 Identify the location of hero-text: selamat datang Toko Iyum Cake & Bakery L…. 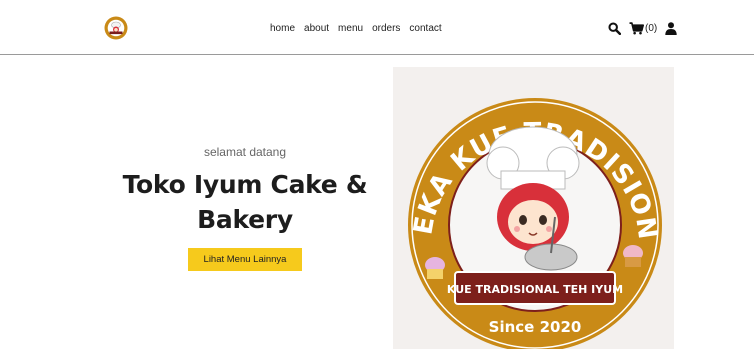
(245, 208).